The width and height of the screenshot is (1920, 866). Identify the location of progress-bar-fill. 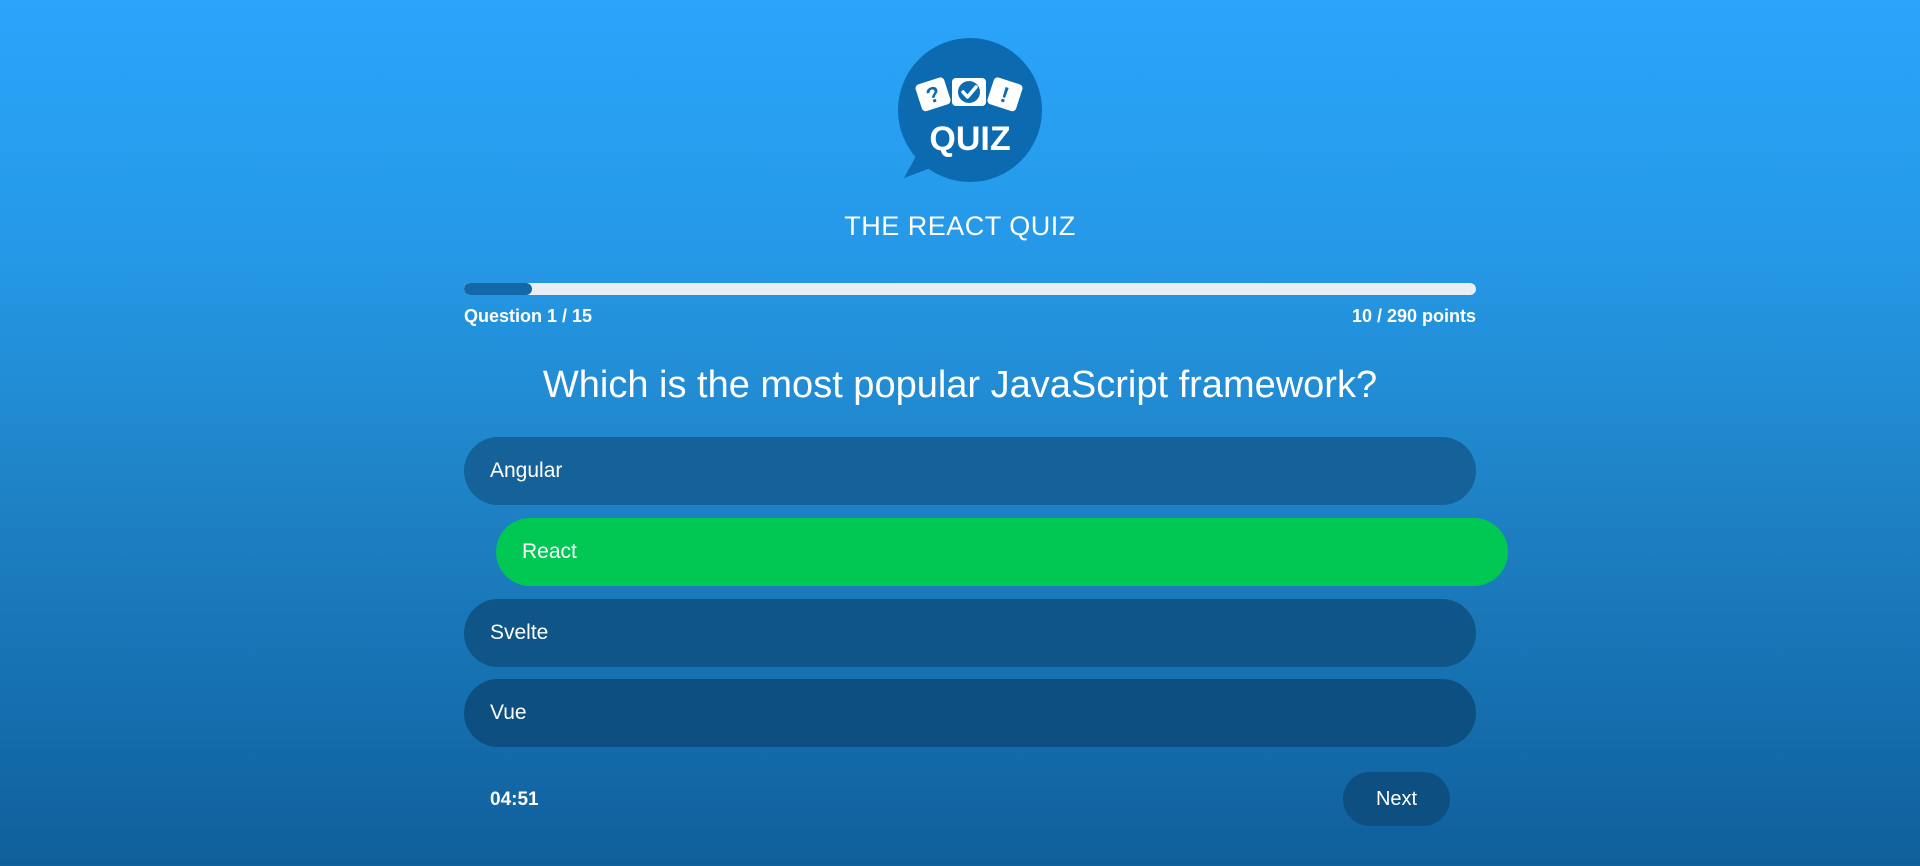
(498, 289).